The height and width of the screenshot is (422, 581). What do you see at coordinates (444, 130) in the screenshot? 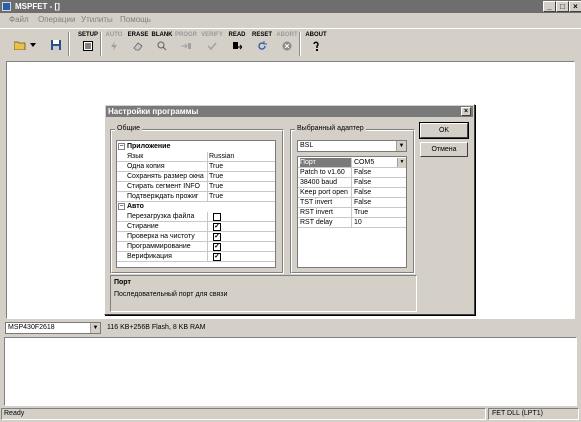
I see `ok-button: OK` at bounding box center [444, 130].